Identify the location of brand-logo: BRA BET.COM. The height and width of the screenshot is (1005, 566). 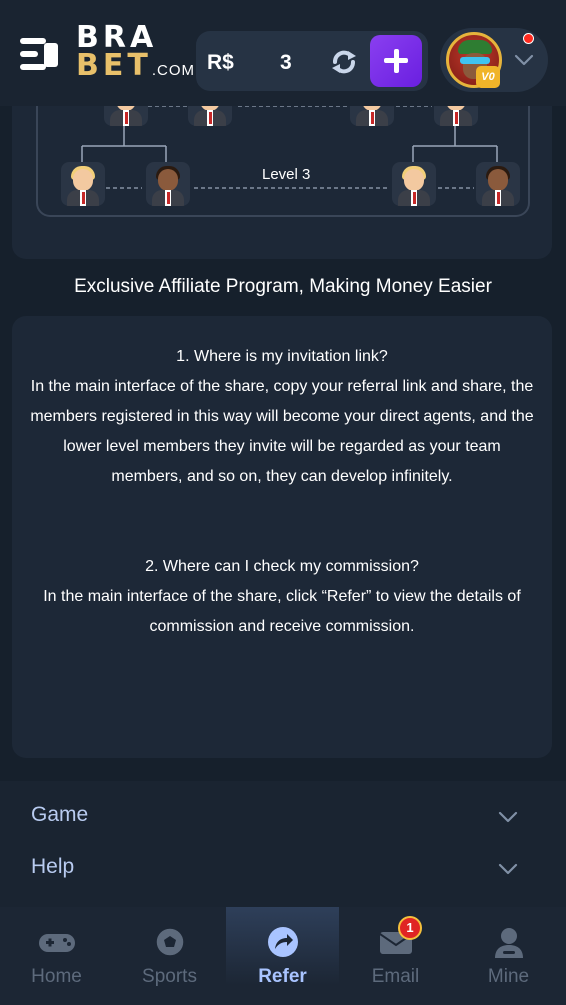
(135, 54).